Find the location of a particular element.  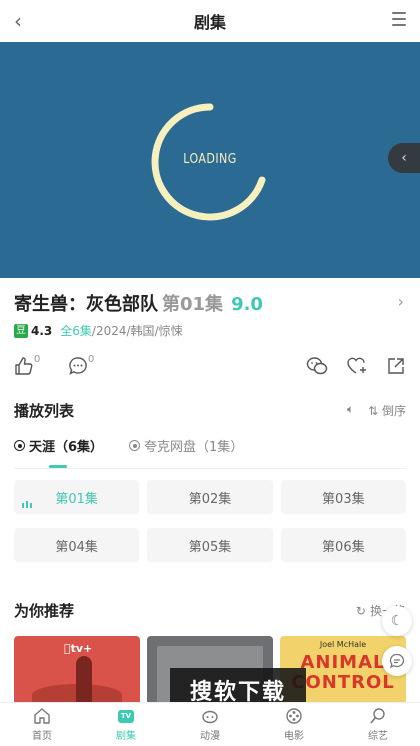

episode-button-02: 第02集 is located at coordinates (210, 497).